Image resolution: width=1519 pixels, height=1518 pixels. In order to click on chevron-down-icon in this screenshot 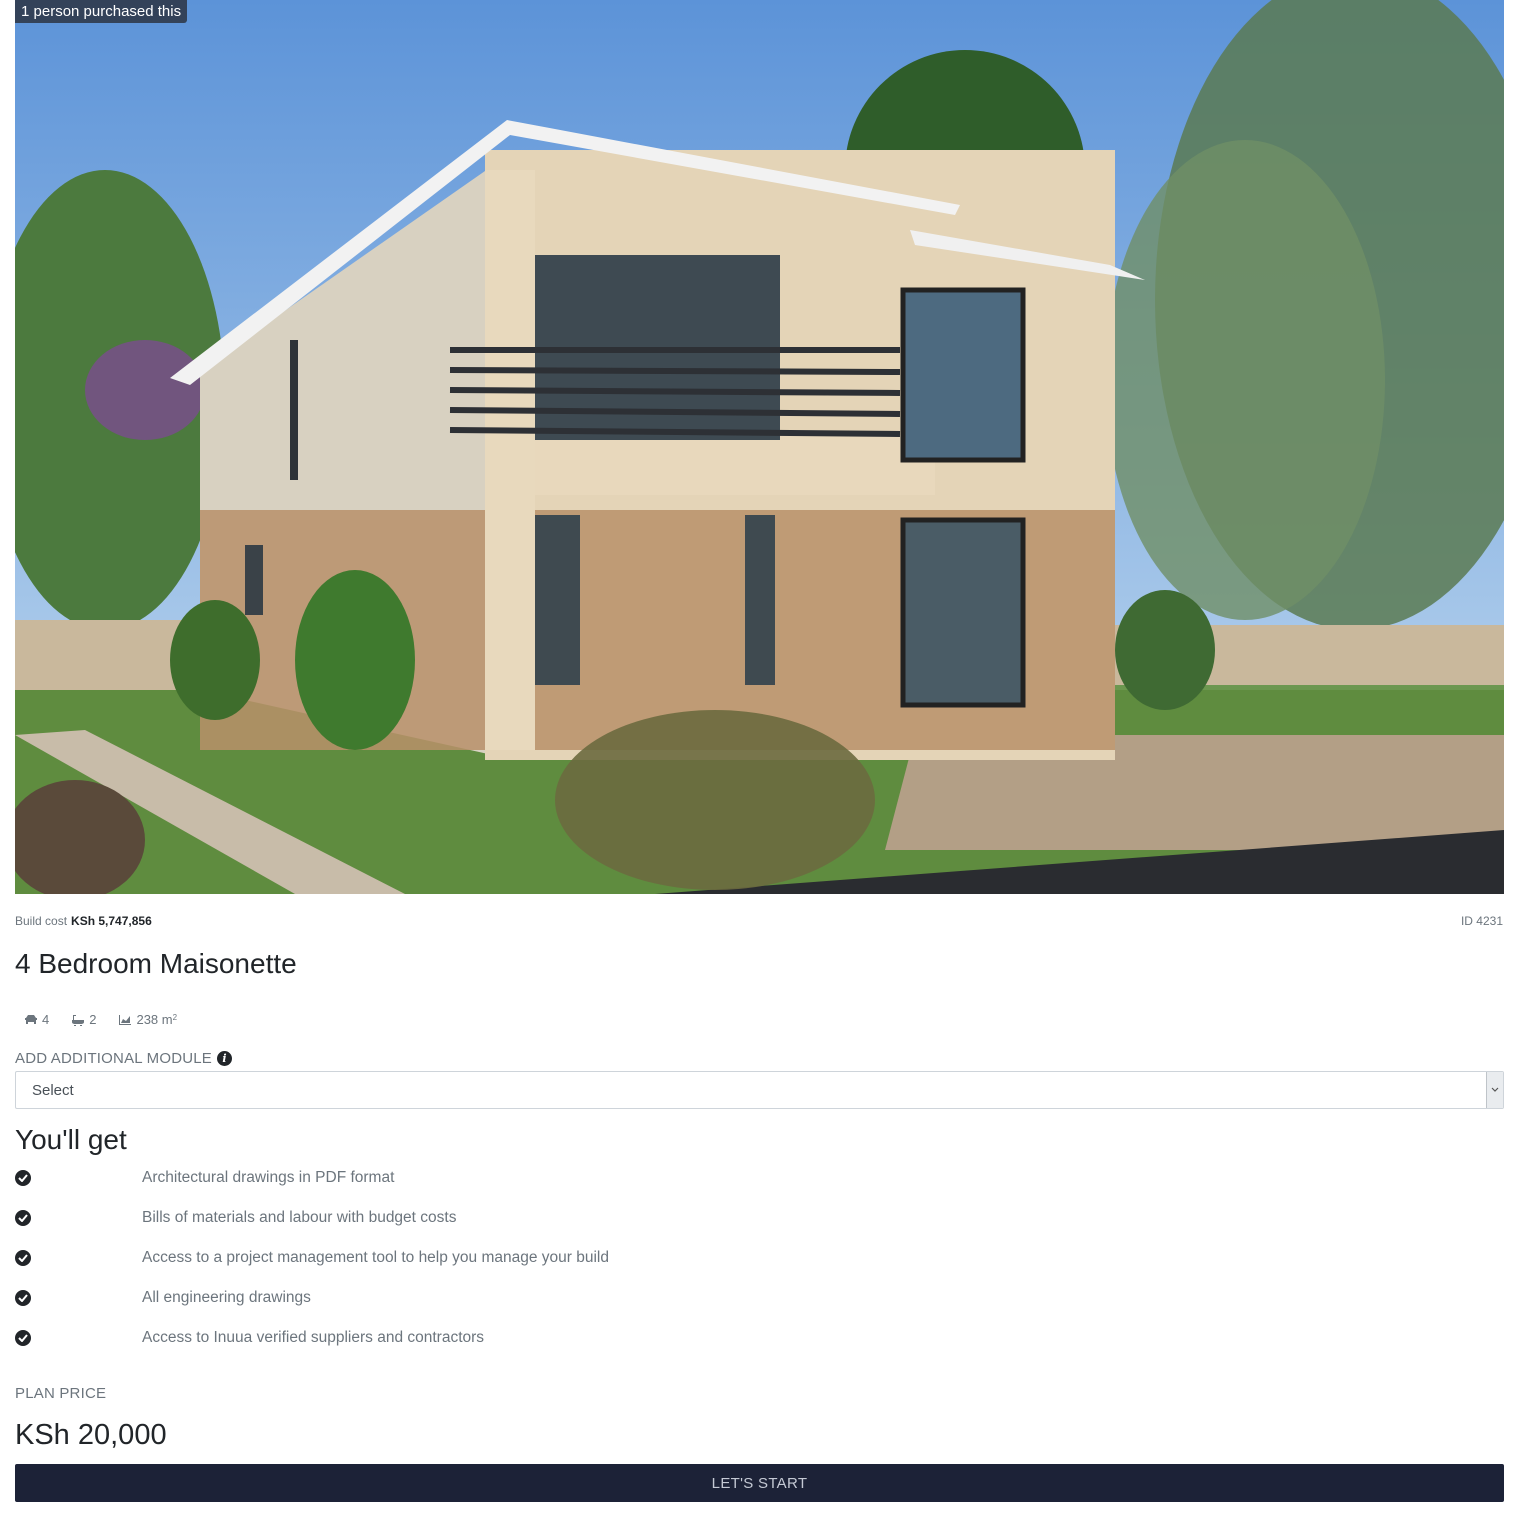, I will do `click(1494, 1090)`.